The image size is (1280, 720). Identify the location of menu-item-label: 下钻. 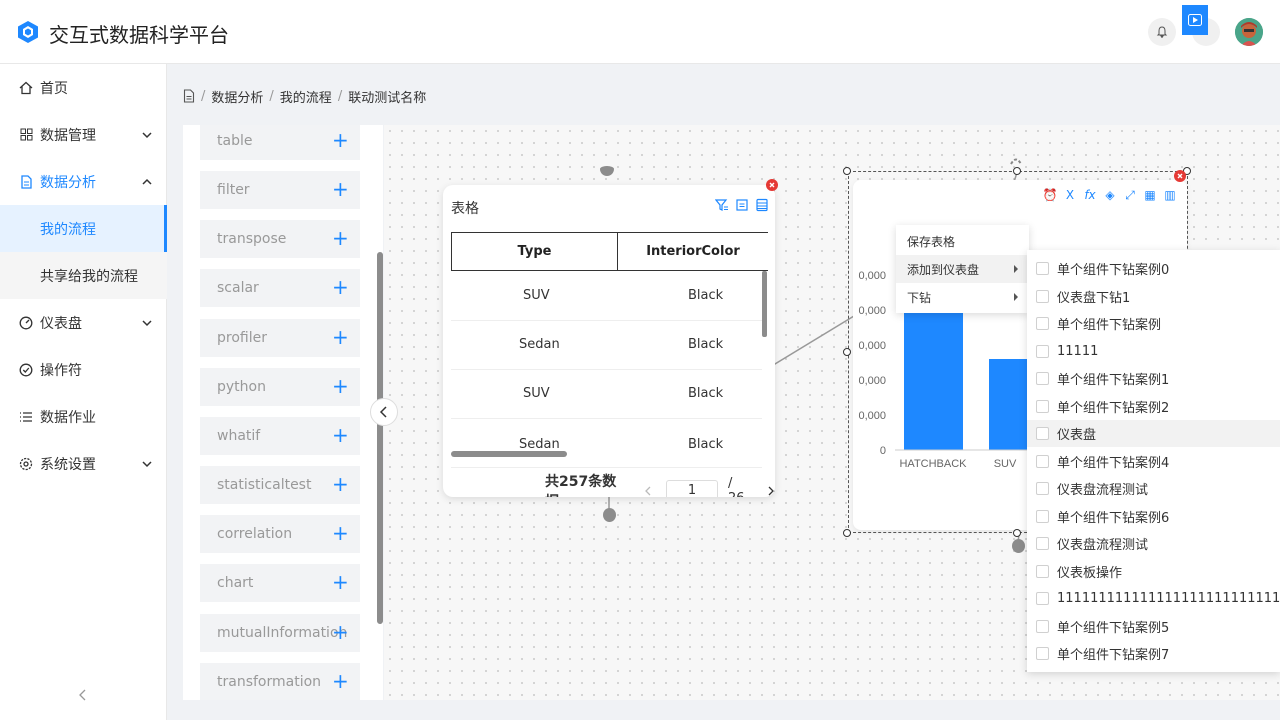
(919, 297).